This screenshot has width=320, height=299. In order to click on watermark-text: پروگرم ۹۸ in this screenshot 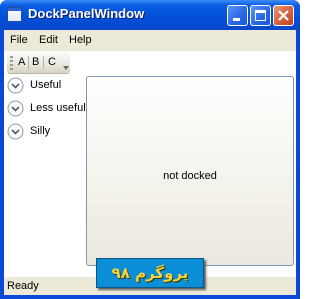, I will do `click(150, 273)`.